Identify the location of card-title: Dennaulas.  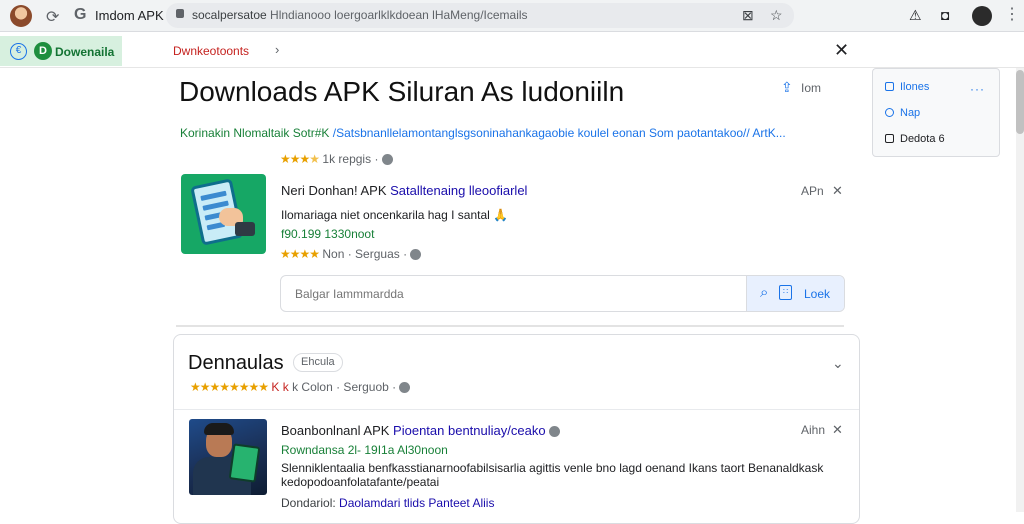
(236, 363).